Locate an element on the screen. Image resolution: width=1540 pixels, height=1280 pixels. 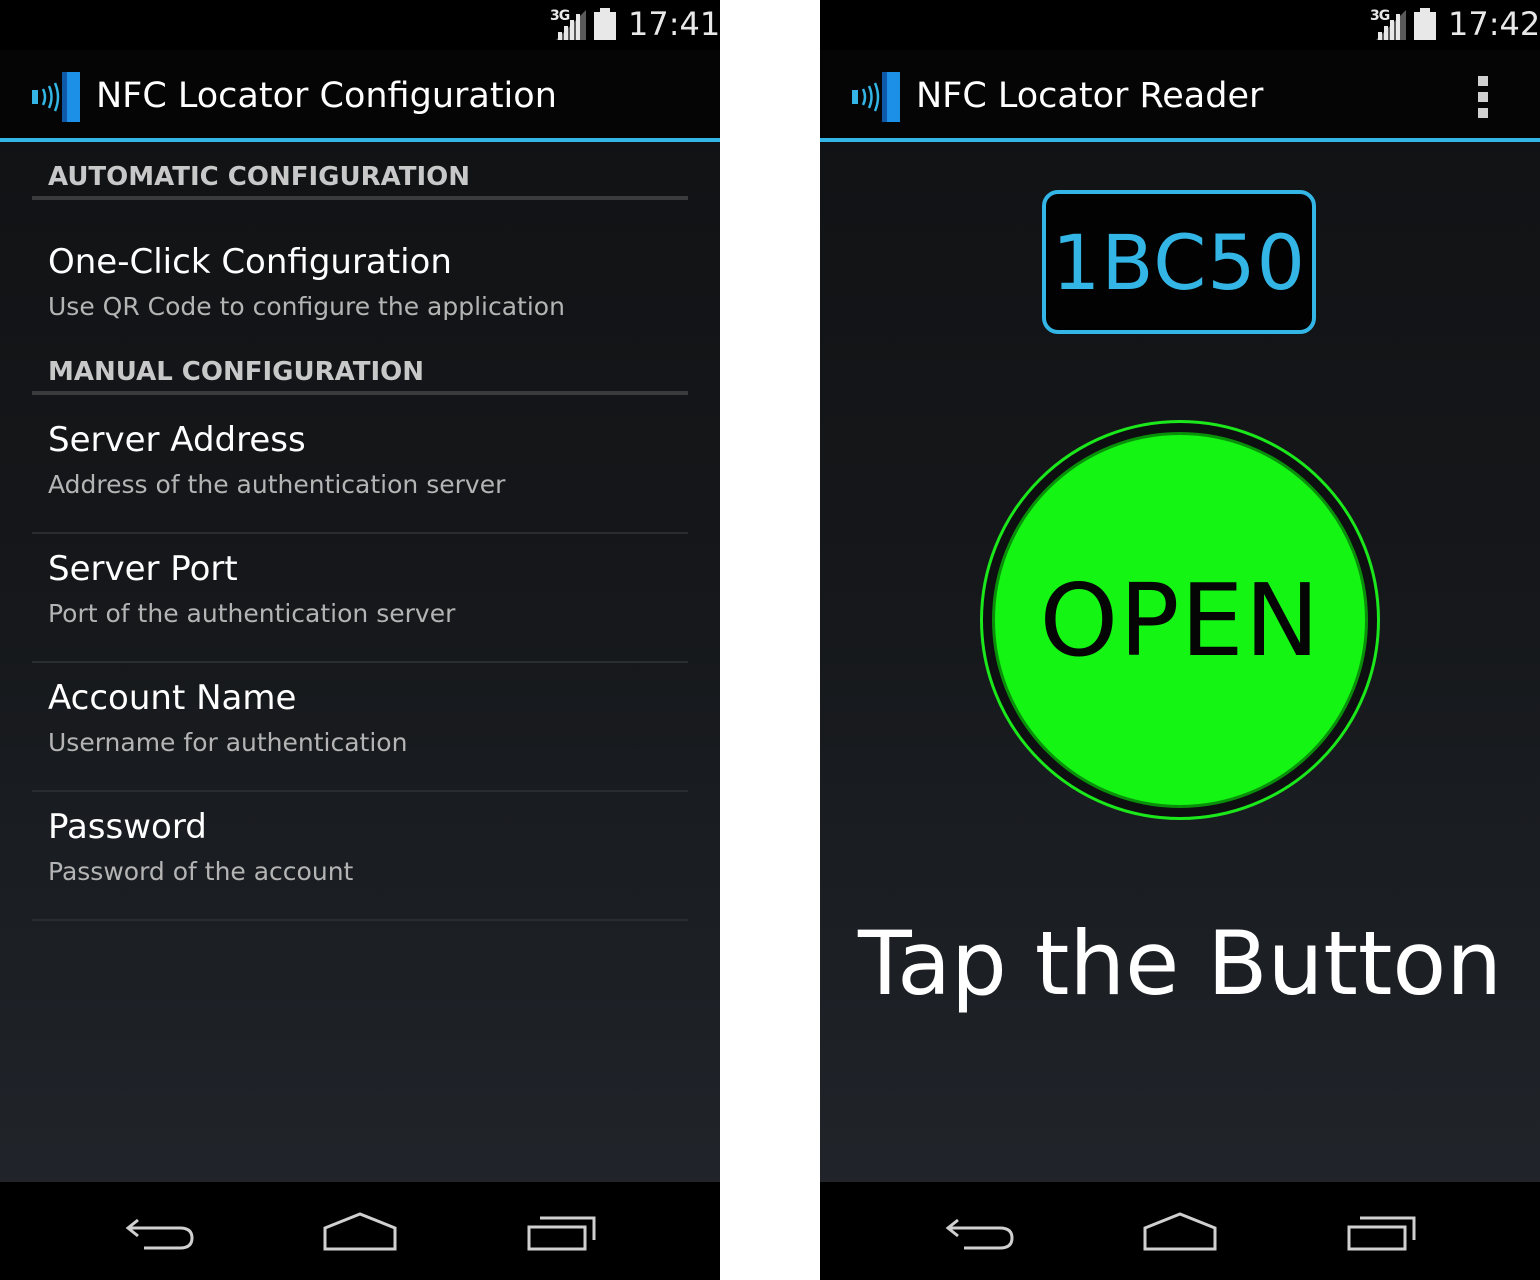
instruction-text: Tap the Button is located at coordinates (1180, 963).